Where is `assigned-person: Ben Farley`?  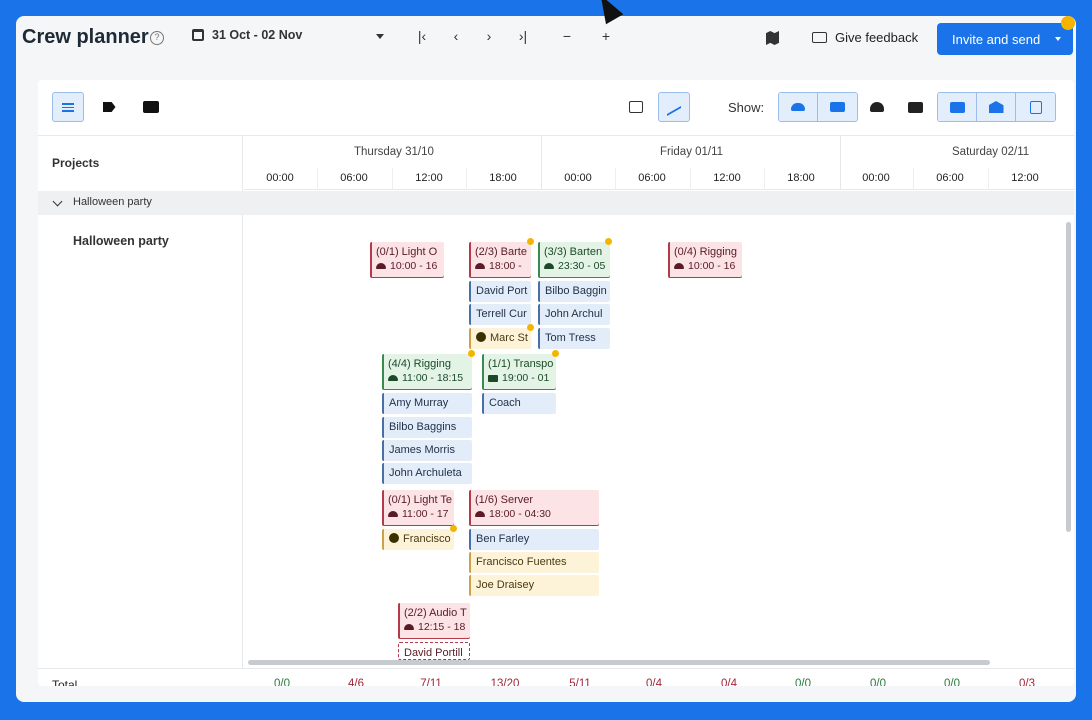
assigned-person: Ben Farley is located at coordinates (534, 539).